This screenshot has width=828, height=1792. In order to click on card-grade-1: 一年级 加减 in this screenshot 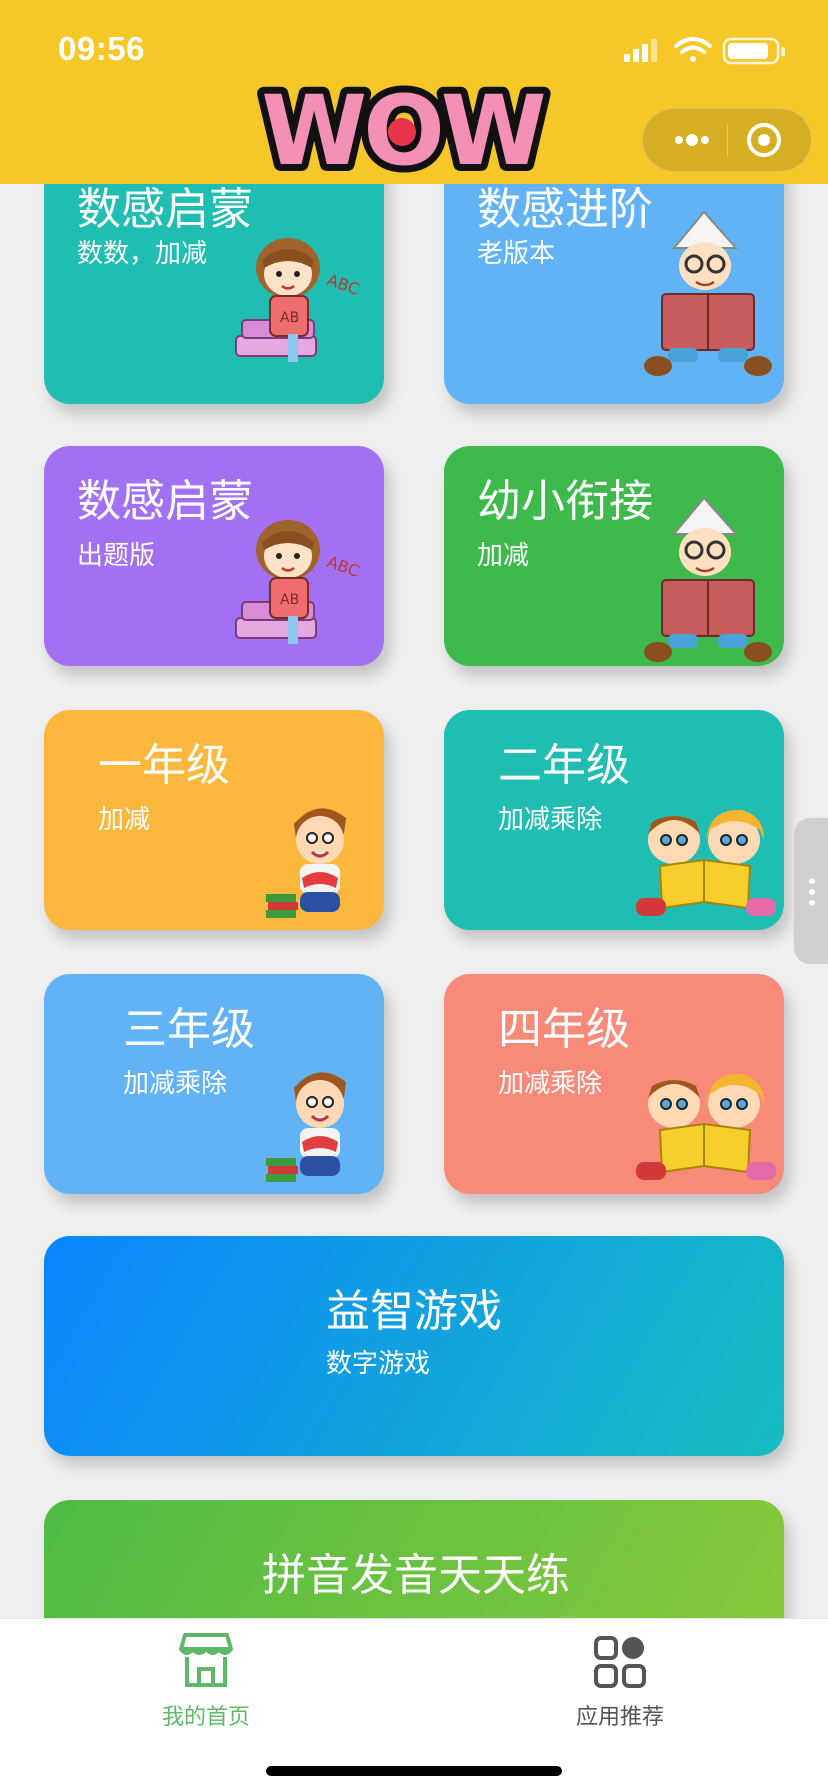, I will do `click(214, 820)`.